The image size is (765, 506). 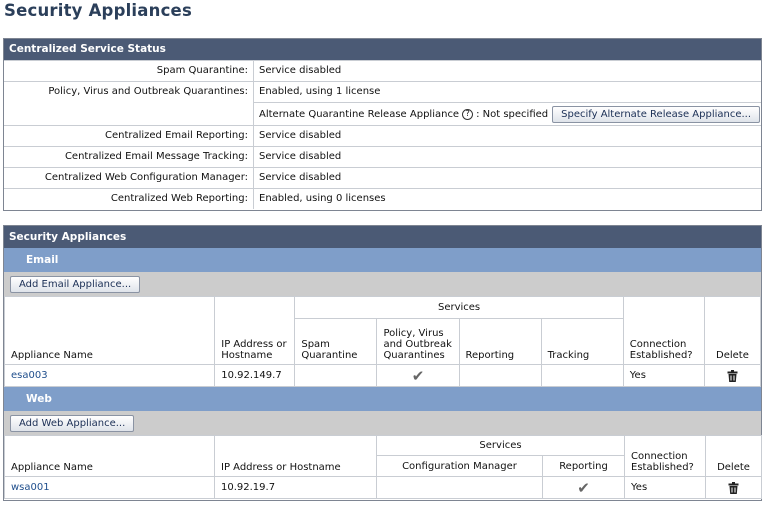 I want to click on column-header-tracking: Tracking, so click(x=582, y=341).